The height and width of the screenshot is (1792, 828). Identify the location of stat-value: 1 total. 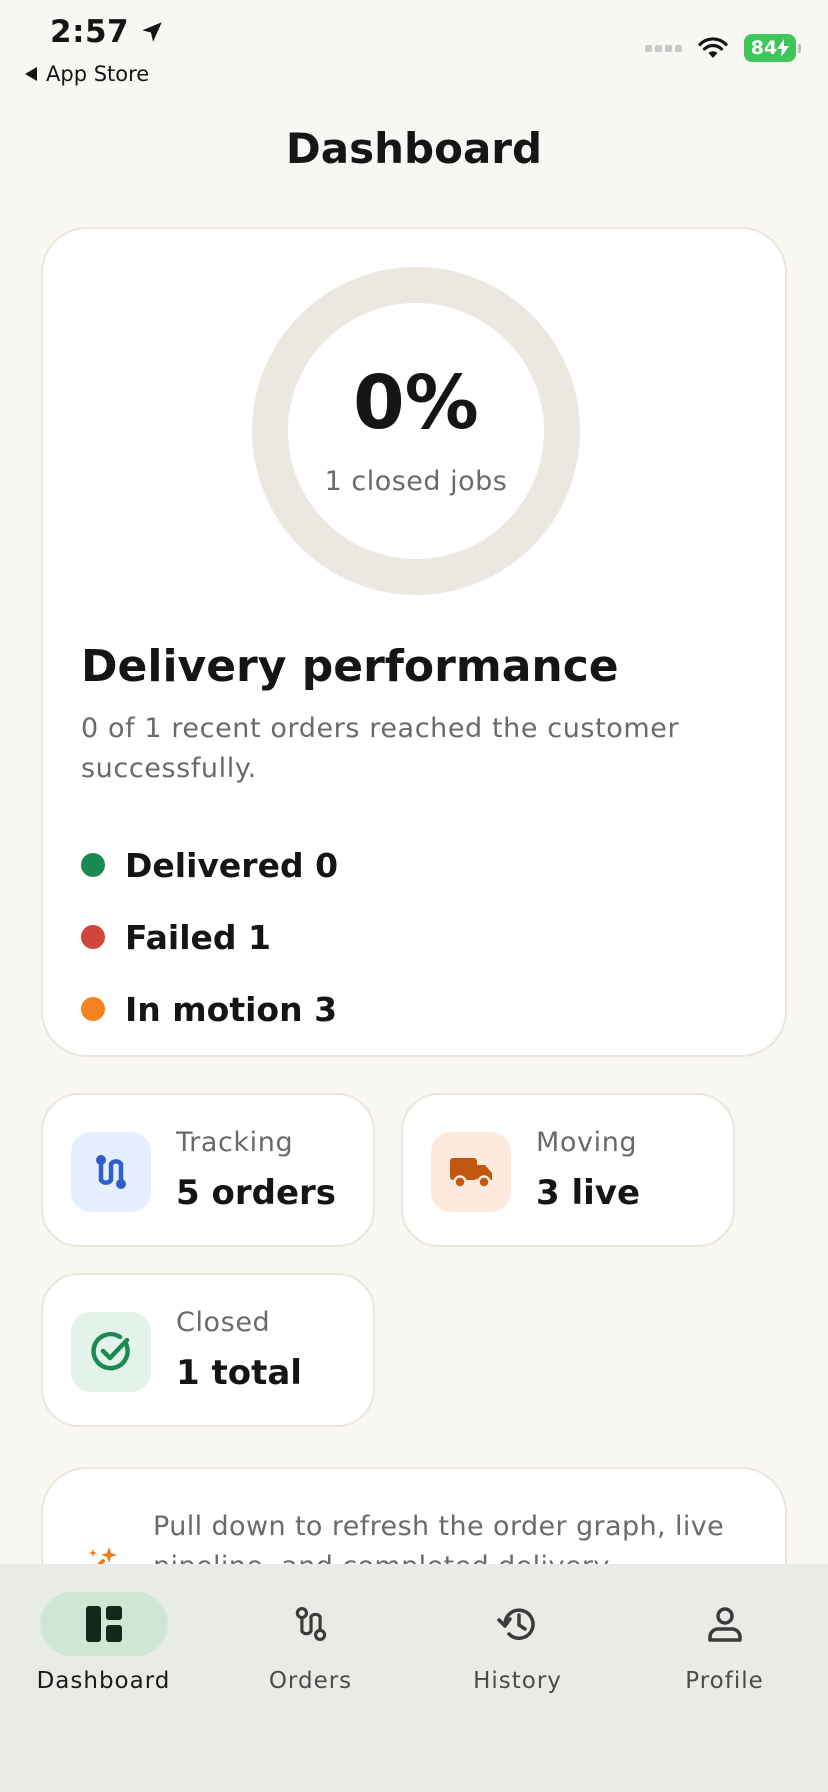
(239, 1373).